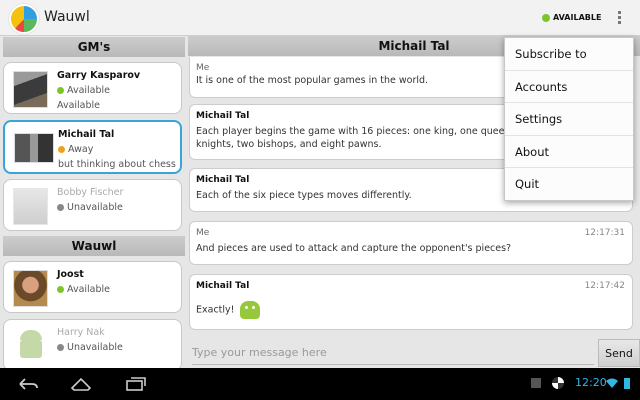 The height and width of the screenshot is (400, 640). I want to click on wauwl-notification-icon, so click(558, 383).